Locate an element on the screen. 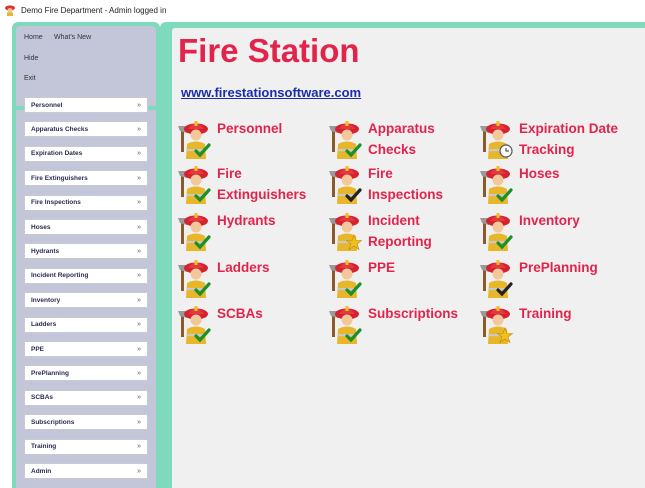  sidebar-section-fire-extinguishers: Fire Extinguishers » is located at coordinates (86, 178).